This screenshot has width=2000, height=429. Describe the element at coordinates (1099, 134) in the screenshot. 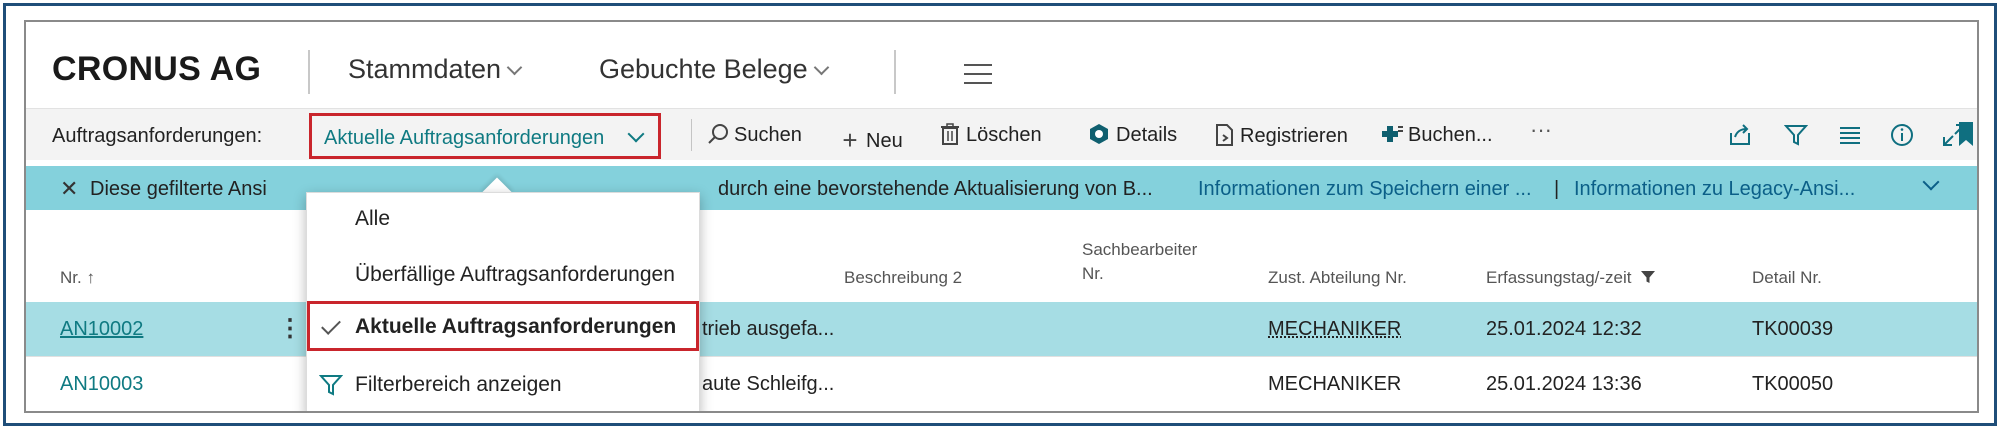

I see `details-icon` at that location.